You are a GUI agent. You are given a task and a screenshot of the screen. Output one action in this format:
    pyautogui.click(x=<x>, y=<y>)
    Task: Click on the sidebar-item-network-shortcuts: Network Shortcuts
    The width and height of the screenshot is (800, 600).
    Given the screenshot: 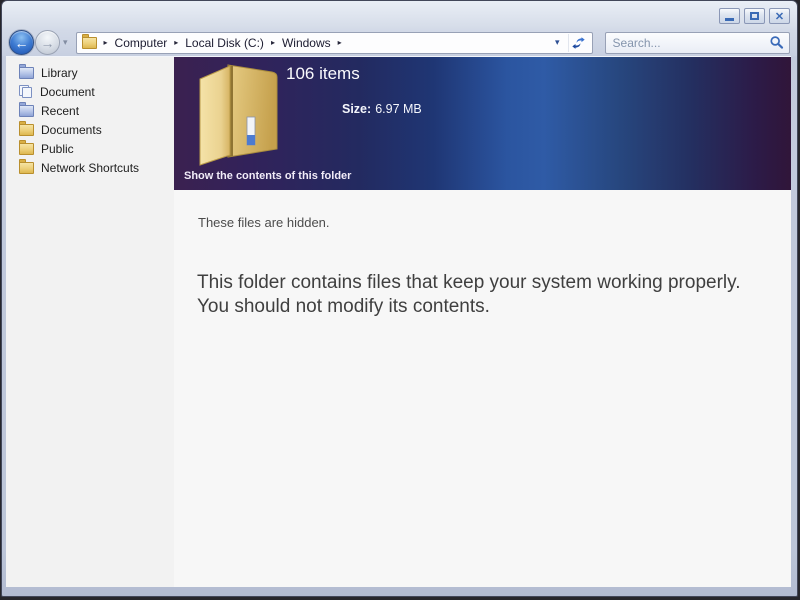 What is the action you would take?
    pyautogui.click(x=90, y=167)
    